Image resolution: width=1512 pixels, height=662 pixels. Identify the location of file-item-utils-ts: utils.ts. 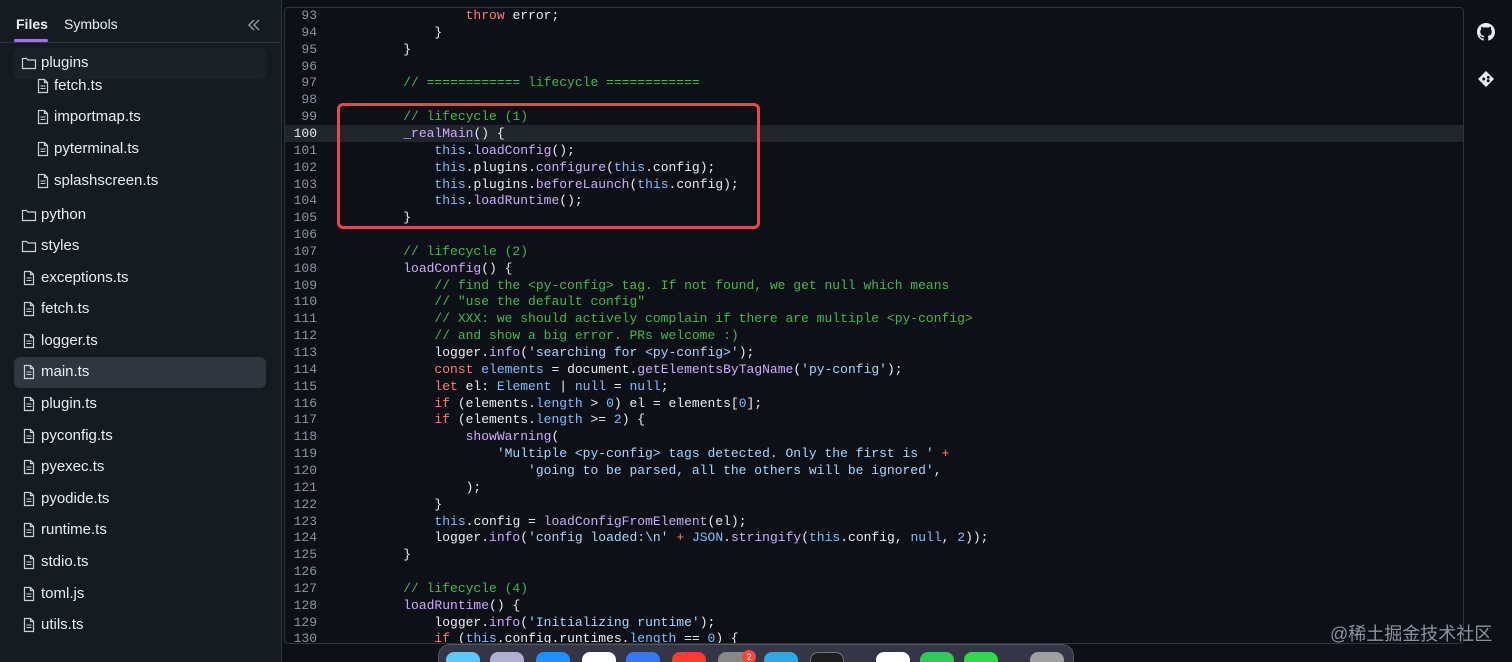
(140, 625).